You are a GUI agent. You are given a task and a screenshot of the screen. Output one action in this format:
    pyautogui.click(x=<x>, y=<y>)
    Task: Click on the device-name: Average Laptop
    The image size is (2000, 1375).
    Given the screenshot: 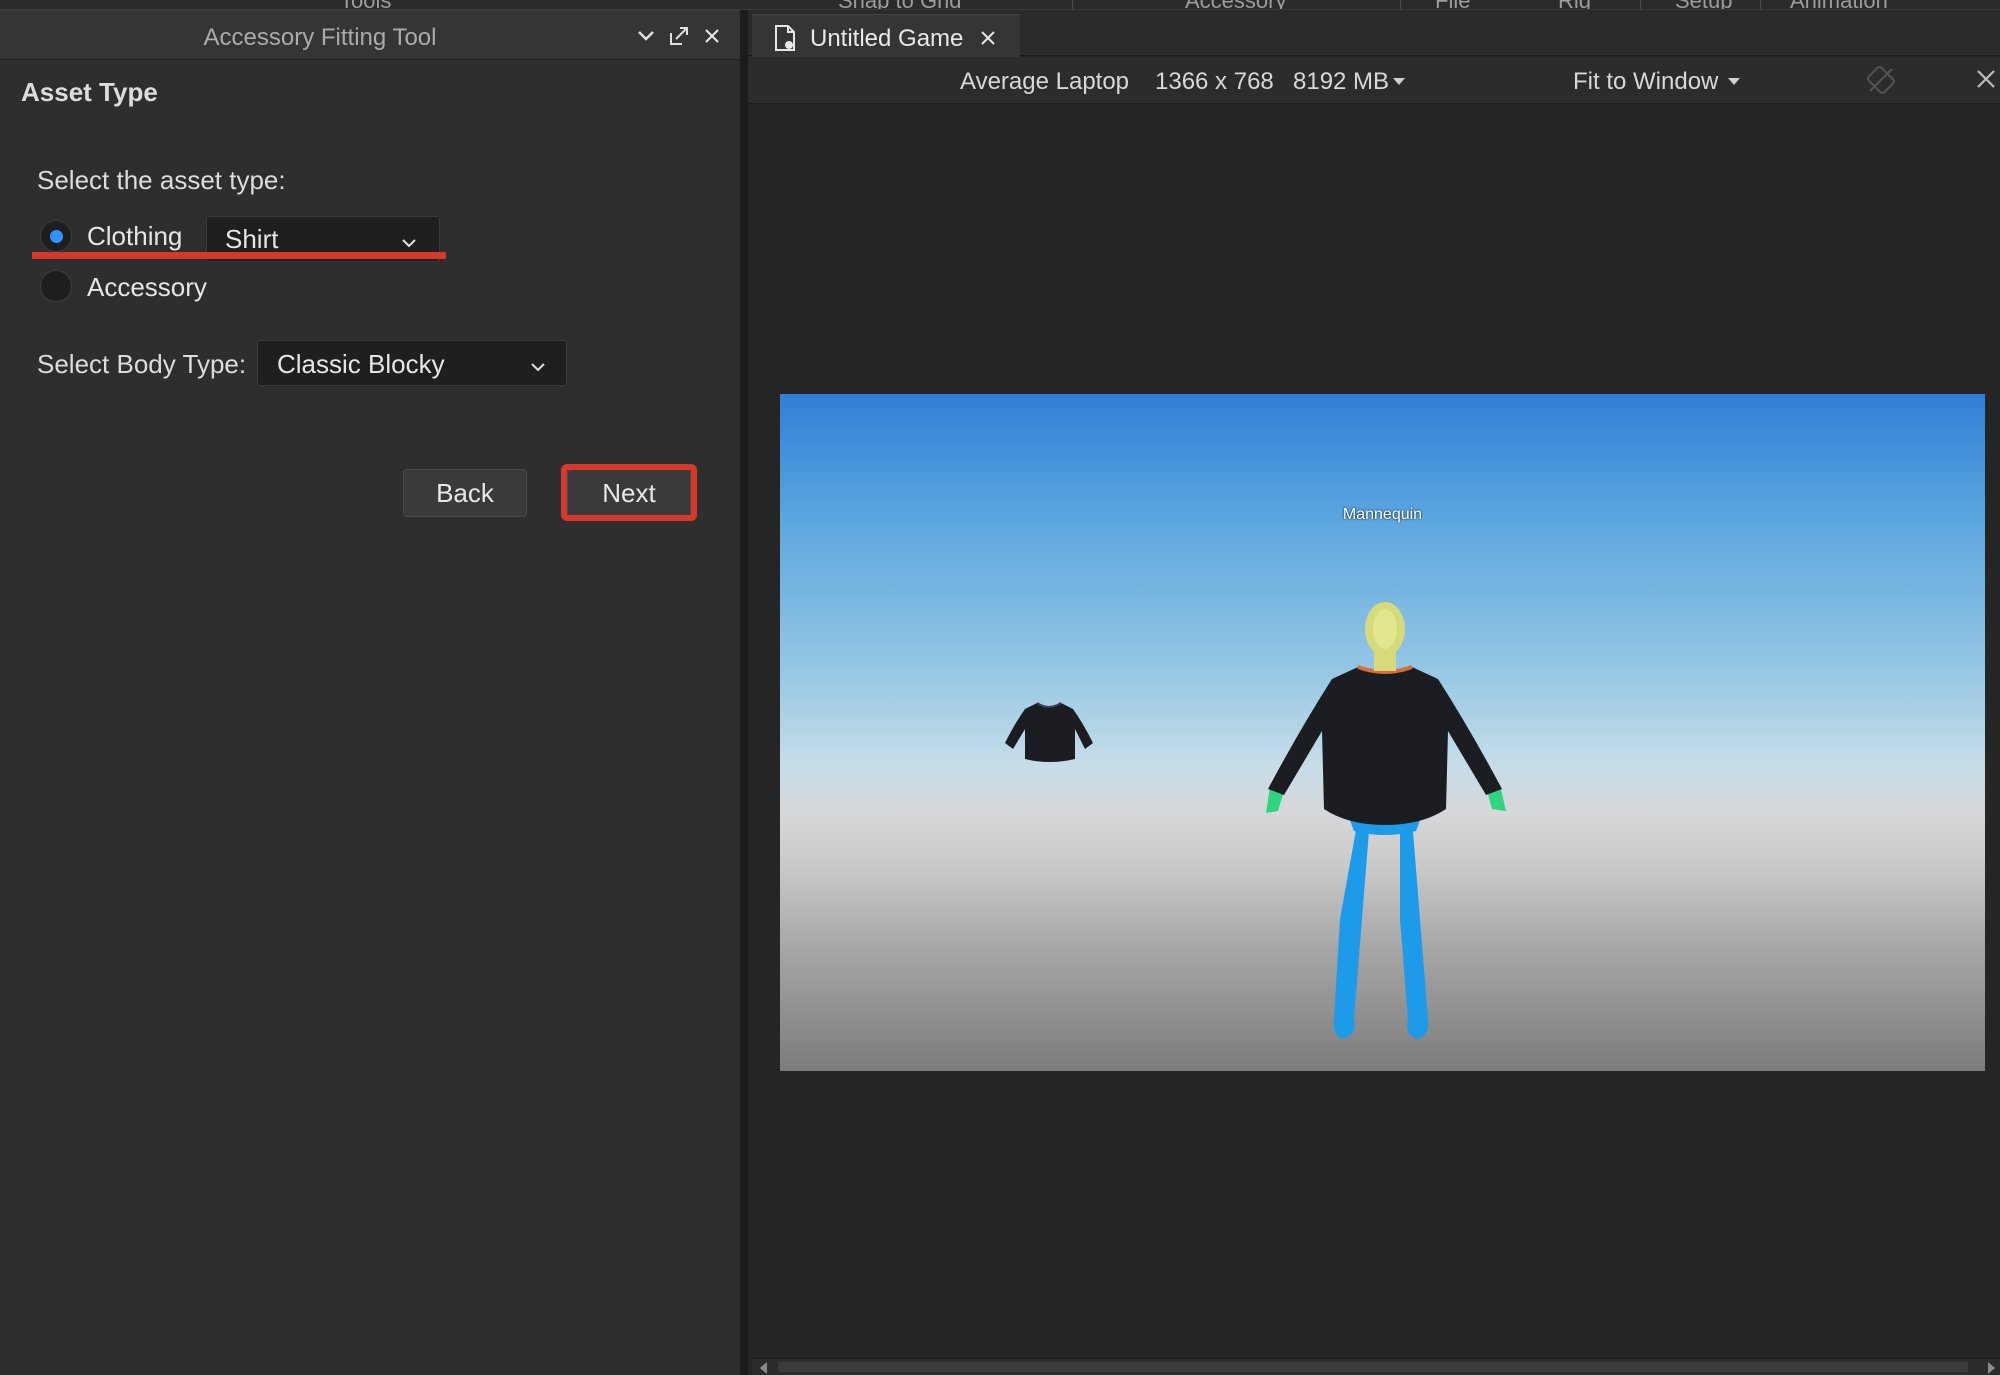 What is the action you would take?
    pyautogui.click(x=1044, y=82)
    